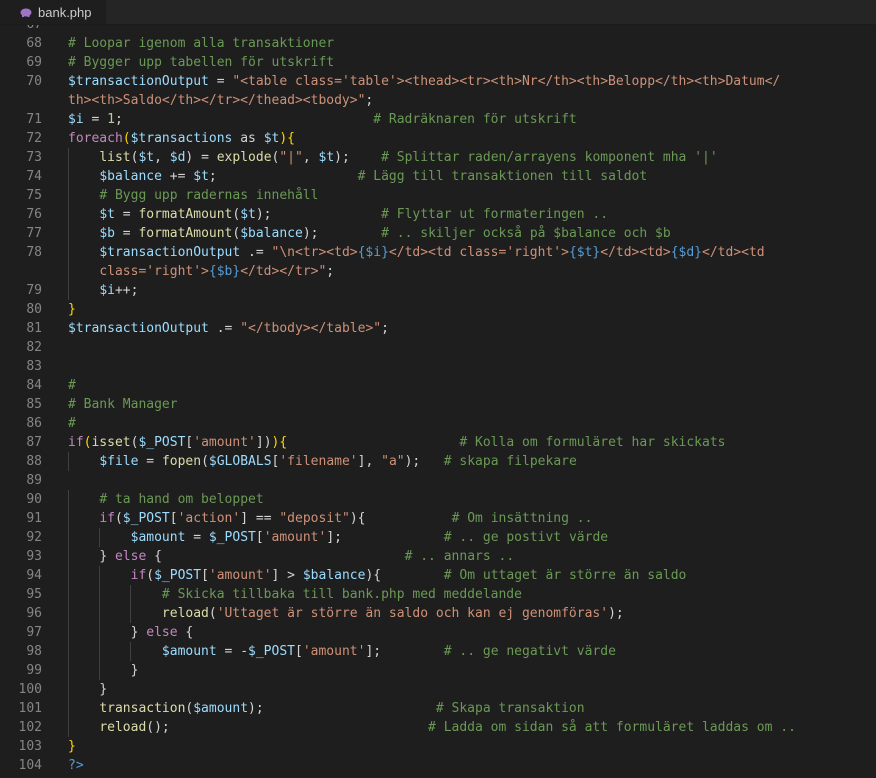 This screenshot has height=778, width=876. I want to click on code-token: # .. ge negativt värde, so click(529, 651).